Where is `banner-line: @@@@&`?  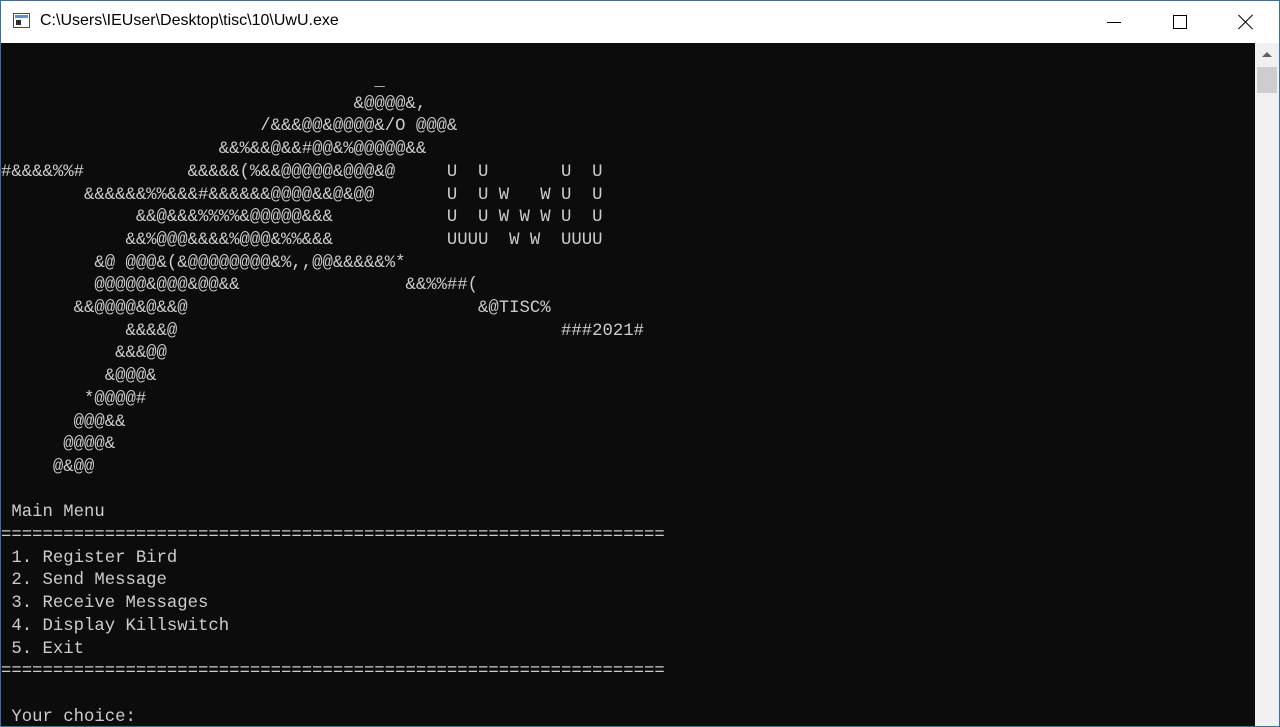
banner-line: @@@@& is located at coordinates (58, 445).